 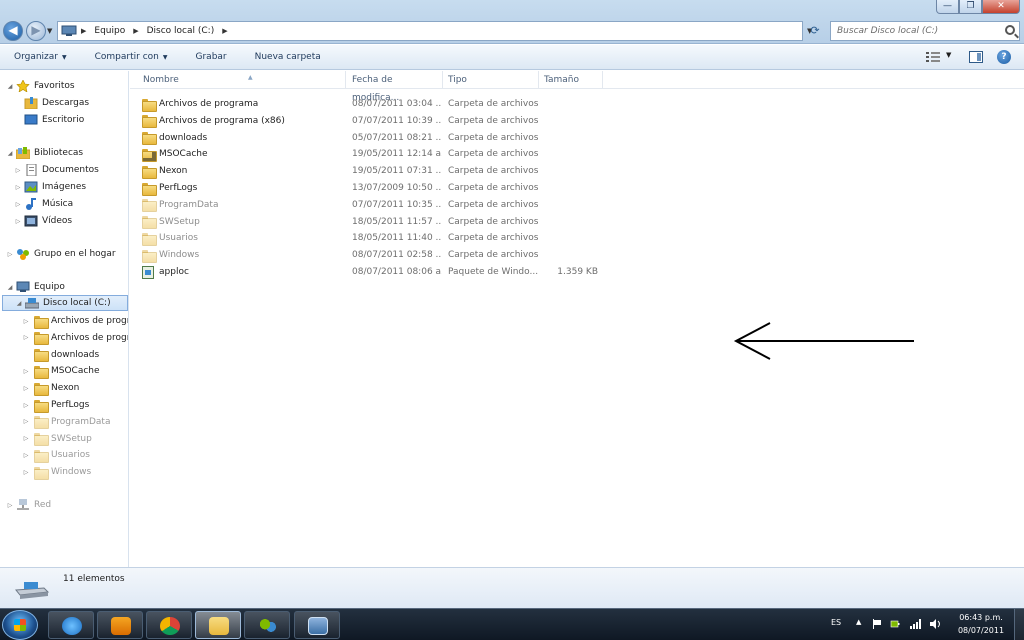 What do you see at coordinates (877, 624) in the screenshot?
I see `flag-icon` at bounding box center [877, 624].